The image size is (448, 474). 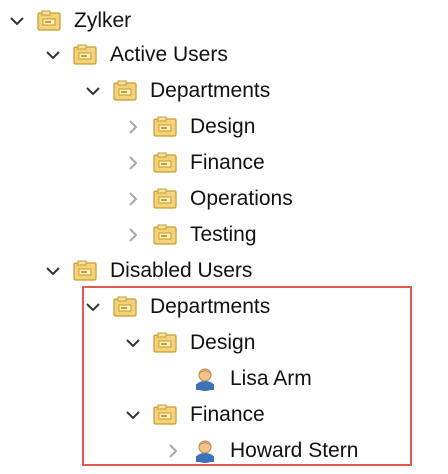 What do you see at coordinates (103, 20) in the screenshot?
I see `tree-node-label: Zylker` at bounding box center [103, 20].